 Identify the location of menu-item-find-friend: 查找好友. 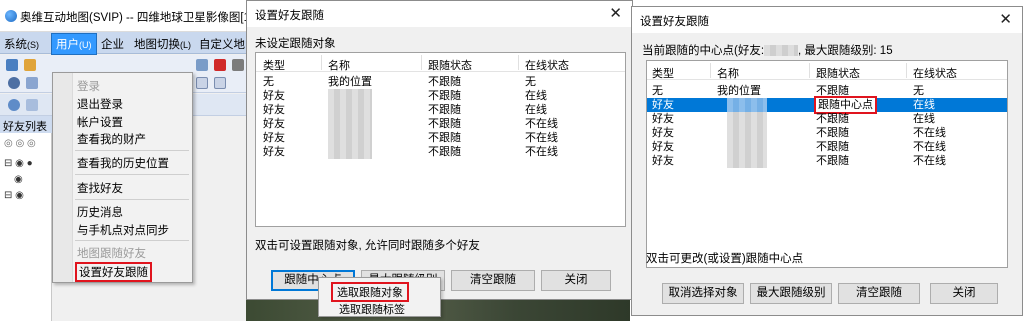
(100, 188).